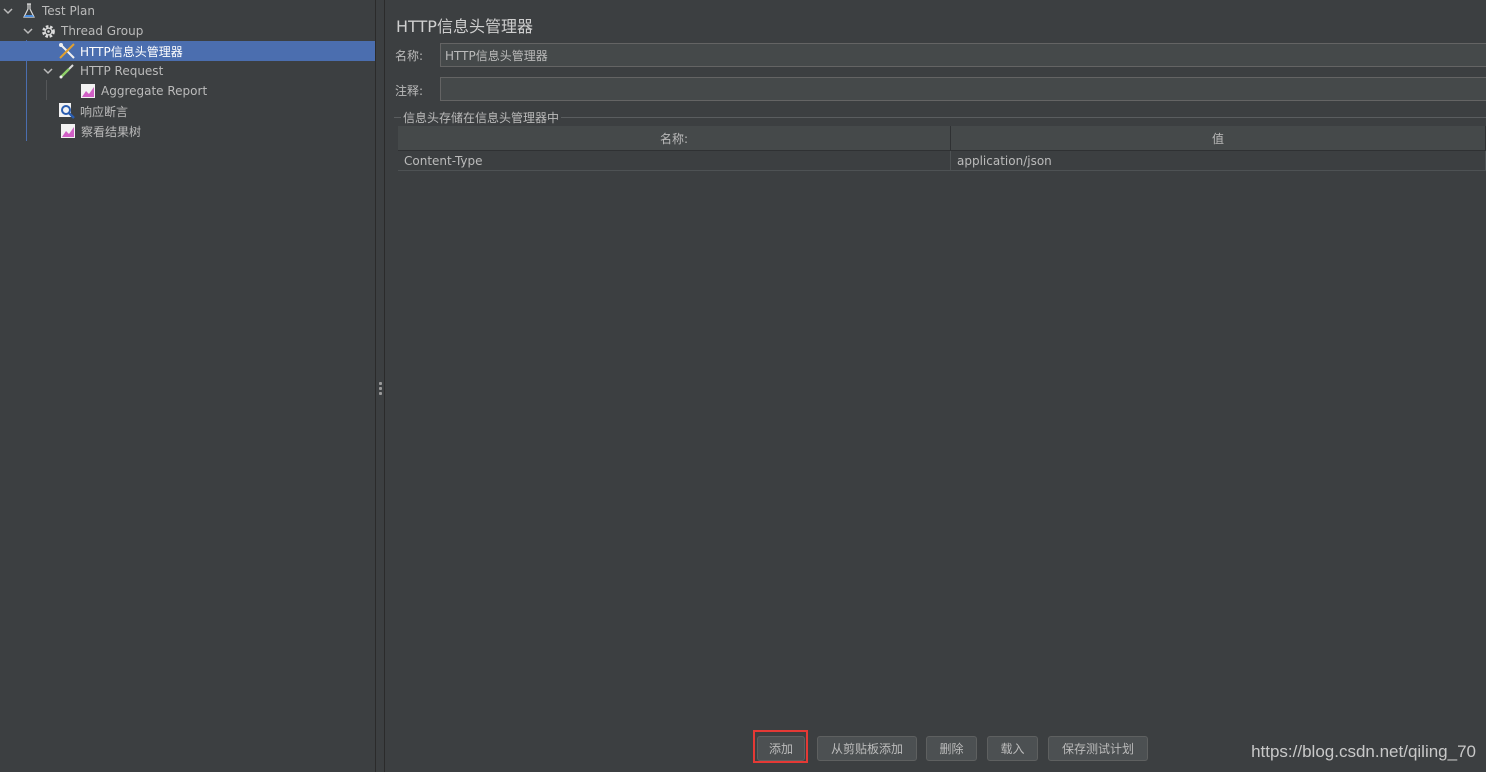 The image size is (1486, 772). Describe the element at coordinates (1218, 138) in the screenshot. I see `column-header-value: 值` at that location.